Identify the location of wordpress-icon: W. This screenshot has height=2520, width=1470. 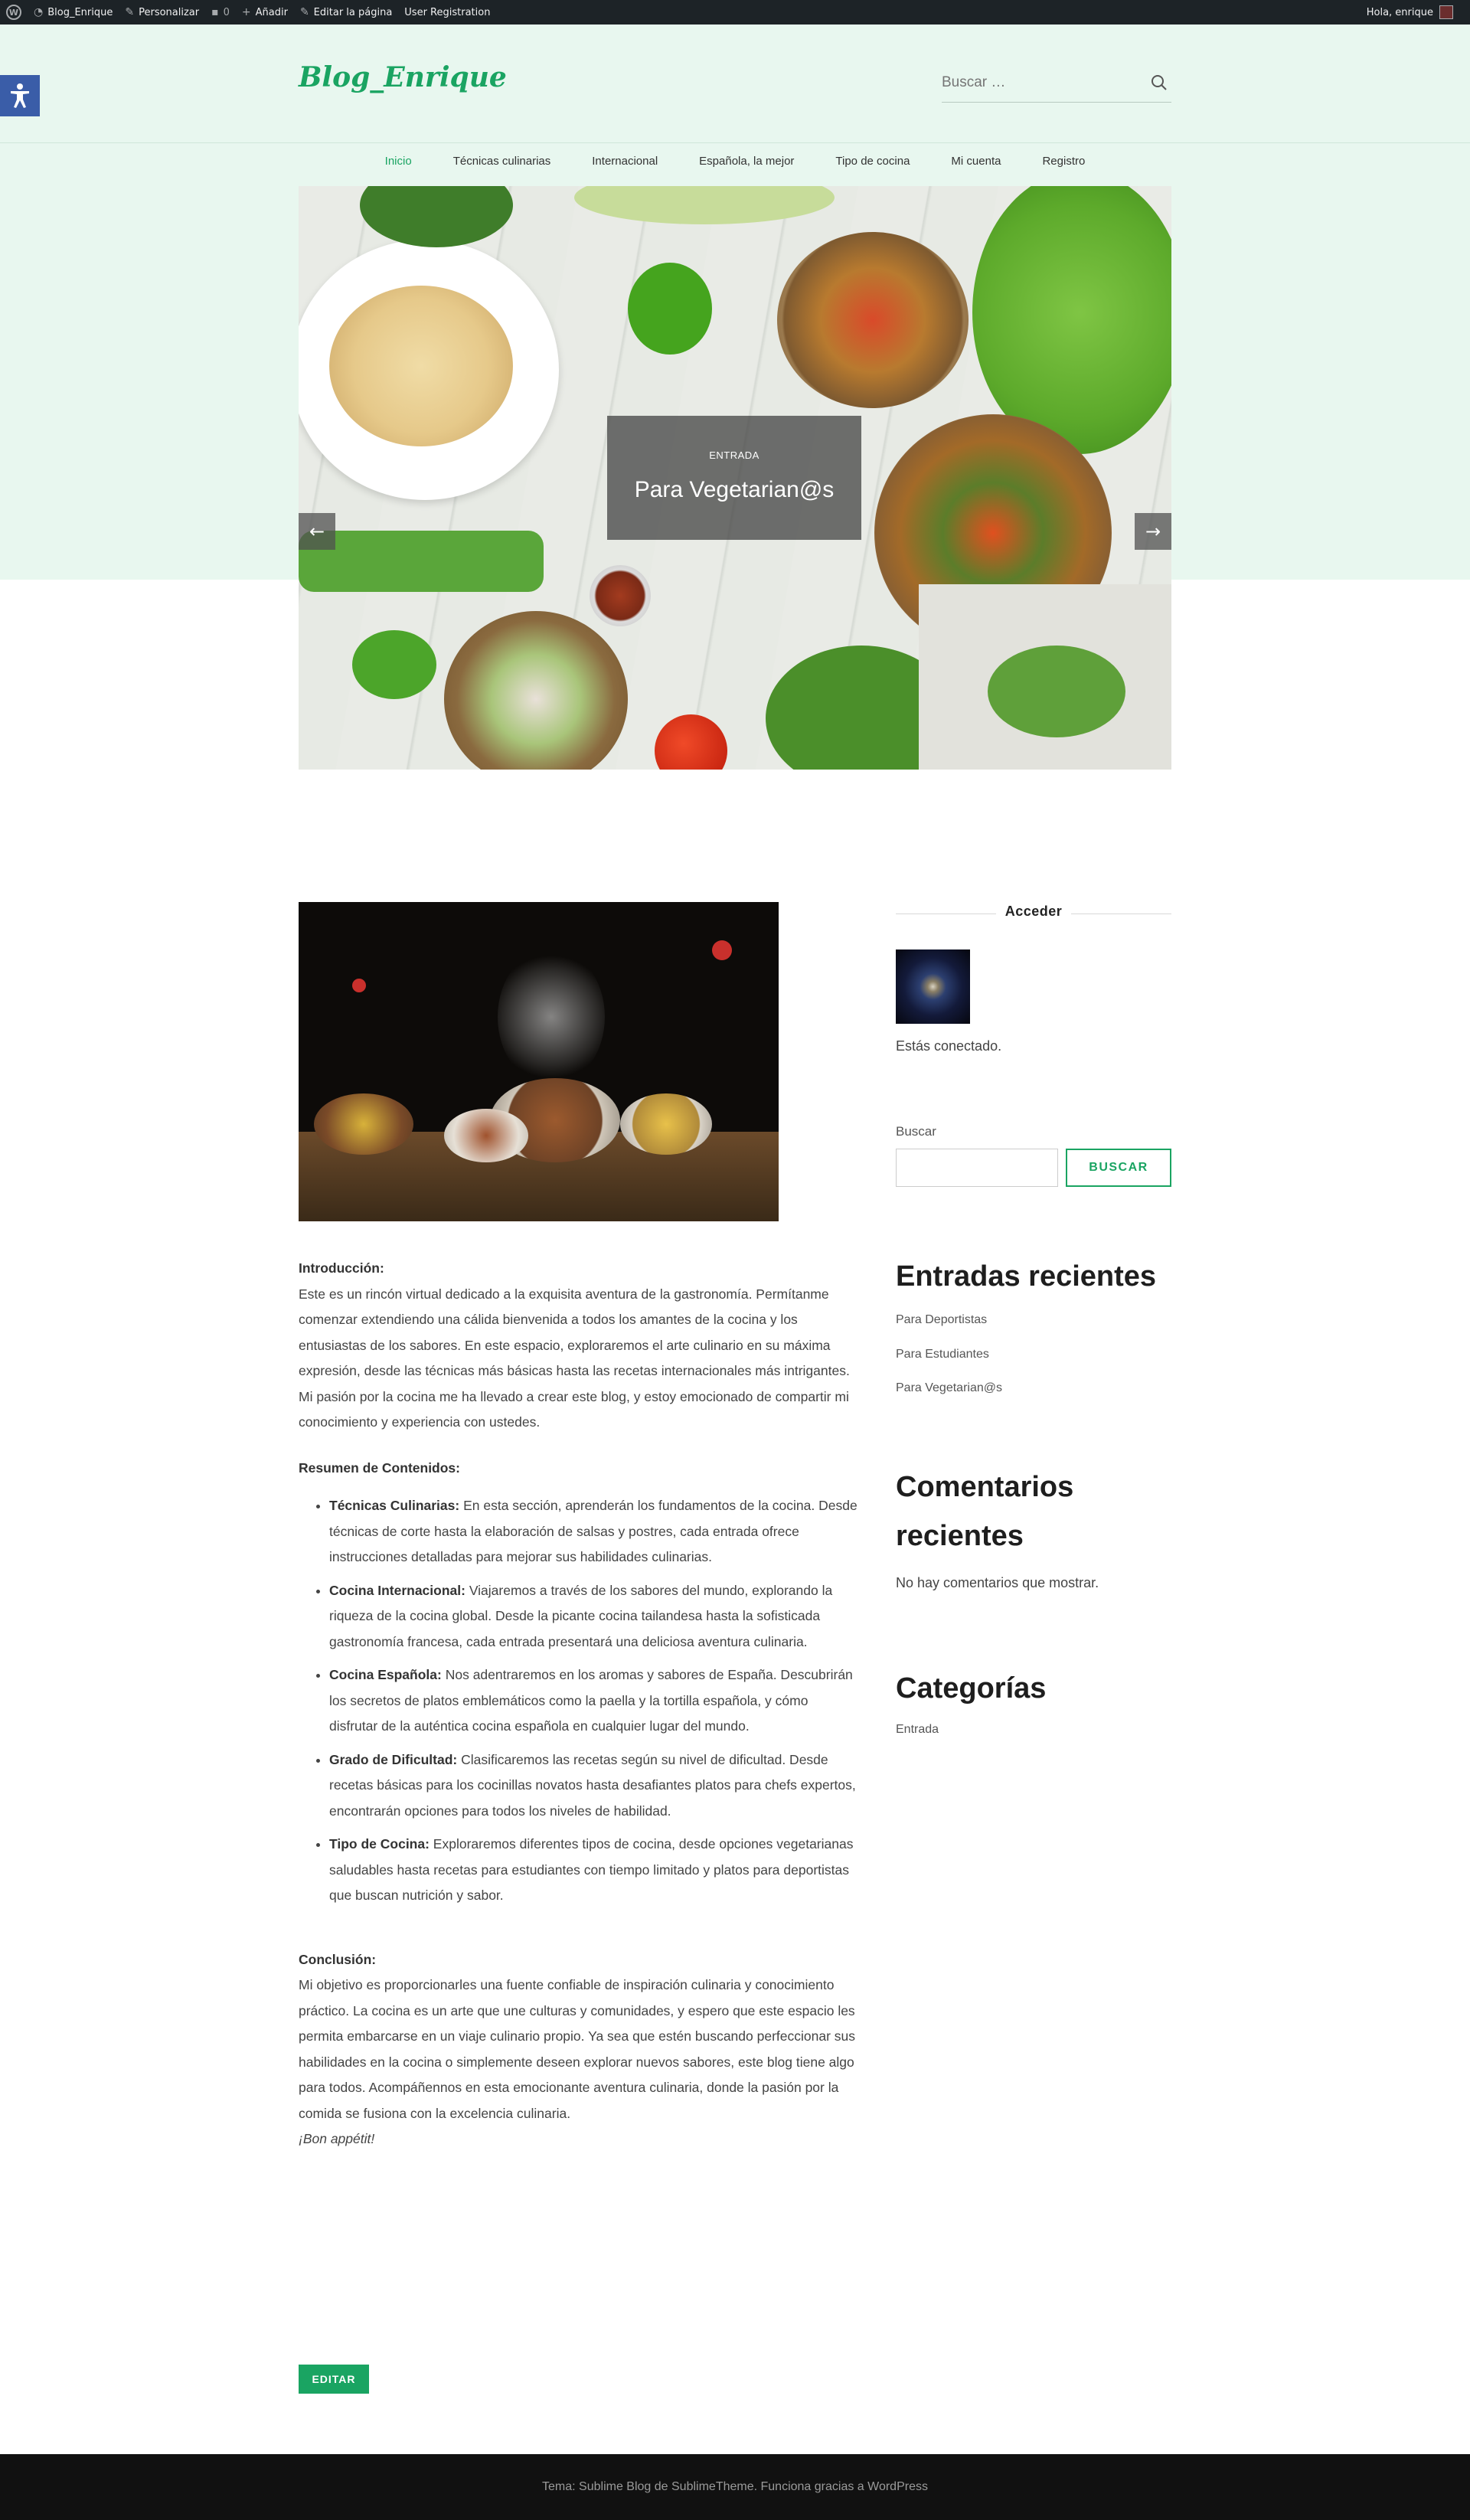
(13, 12).